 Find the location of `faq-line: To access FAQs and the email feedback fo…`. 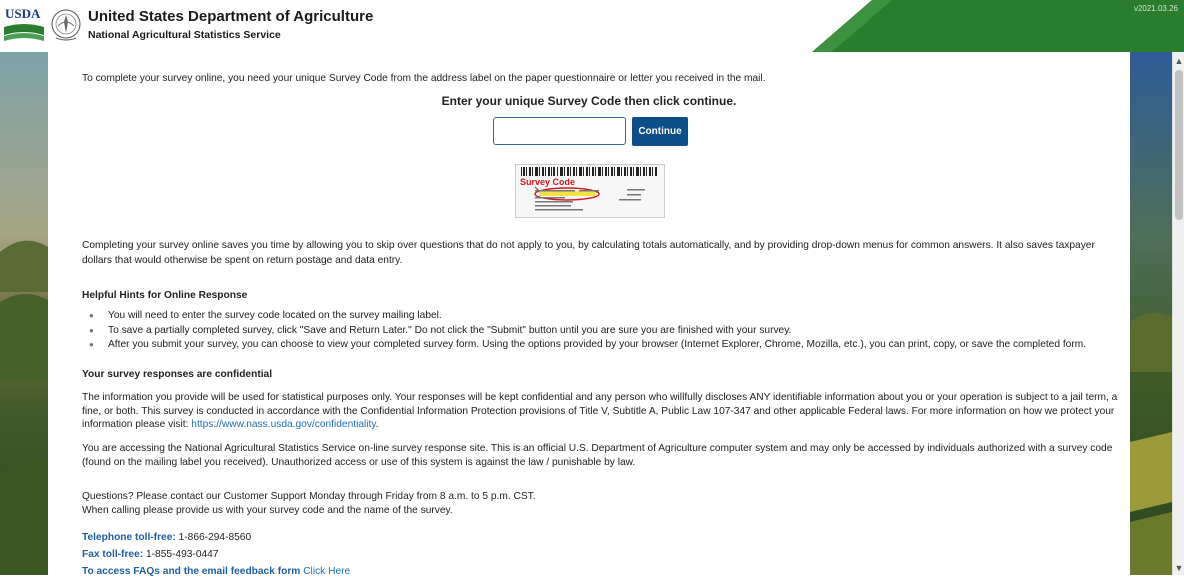

faq-line: To access FAQs and the email feedback fo… is located at coordinates (216, 571).